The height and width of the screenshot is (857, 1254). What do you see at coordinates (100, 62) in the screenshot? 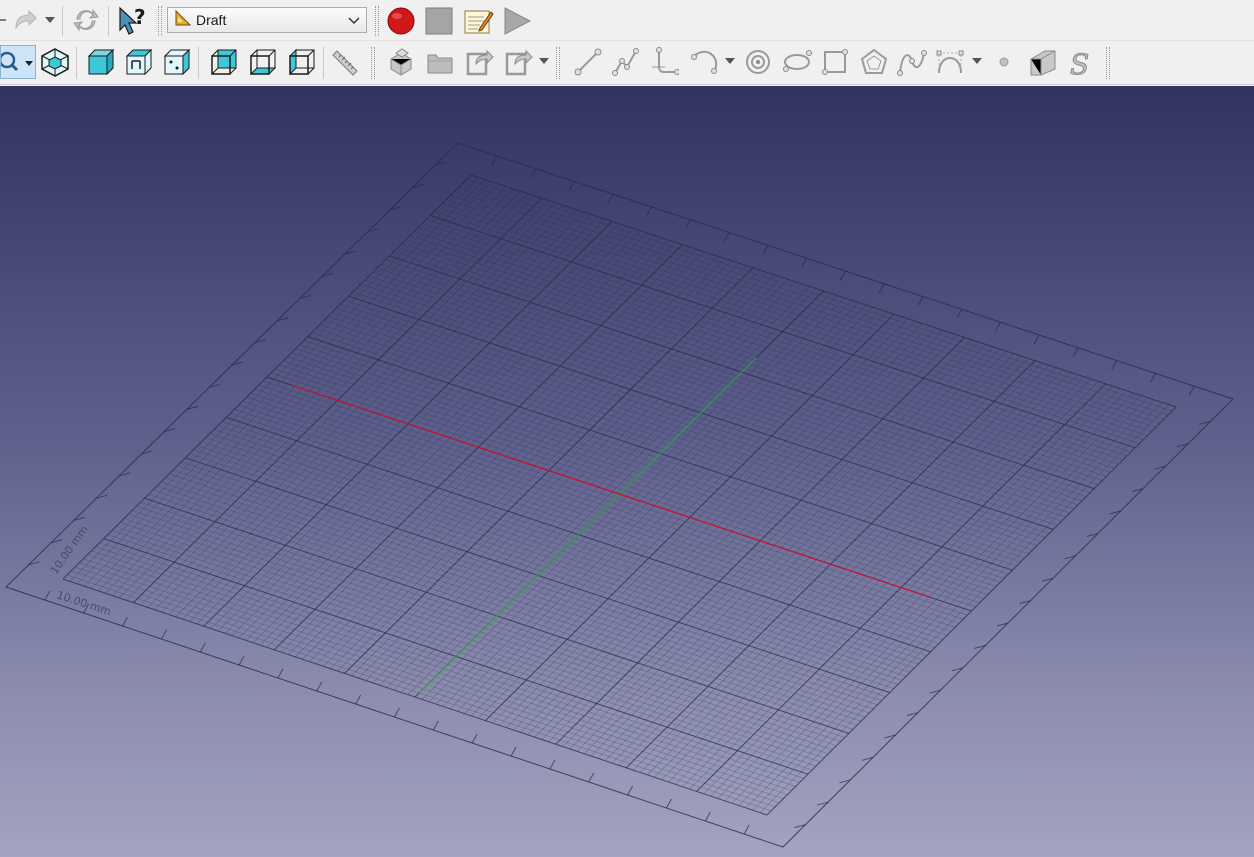
I see `front-view-icon` at bounding box center [100, 62].